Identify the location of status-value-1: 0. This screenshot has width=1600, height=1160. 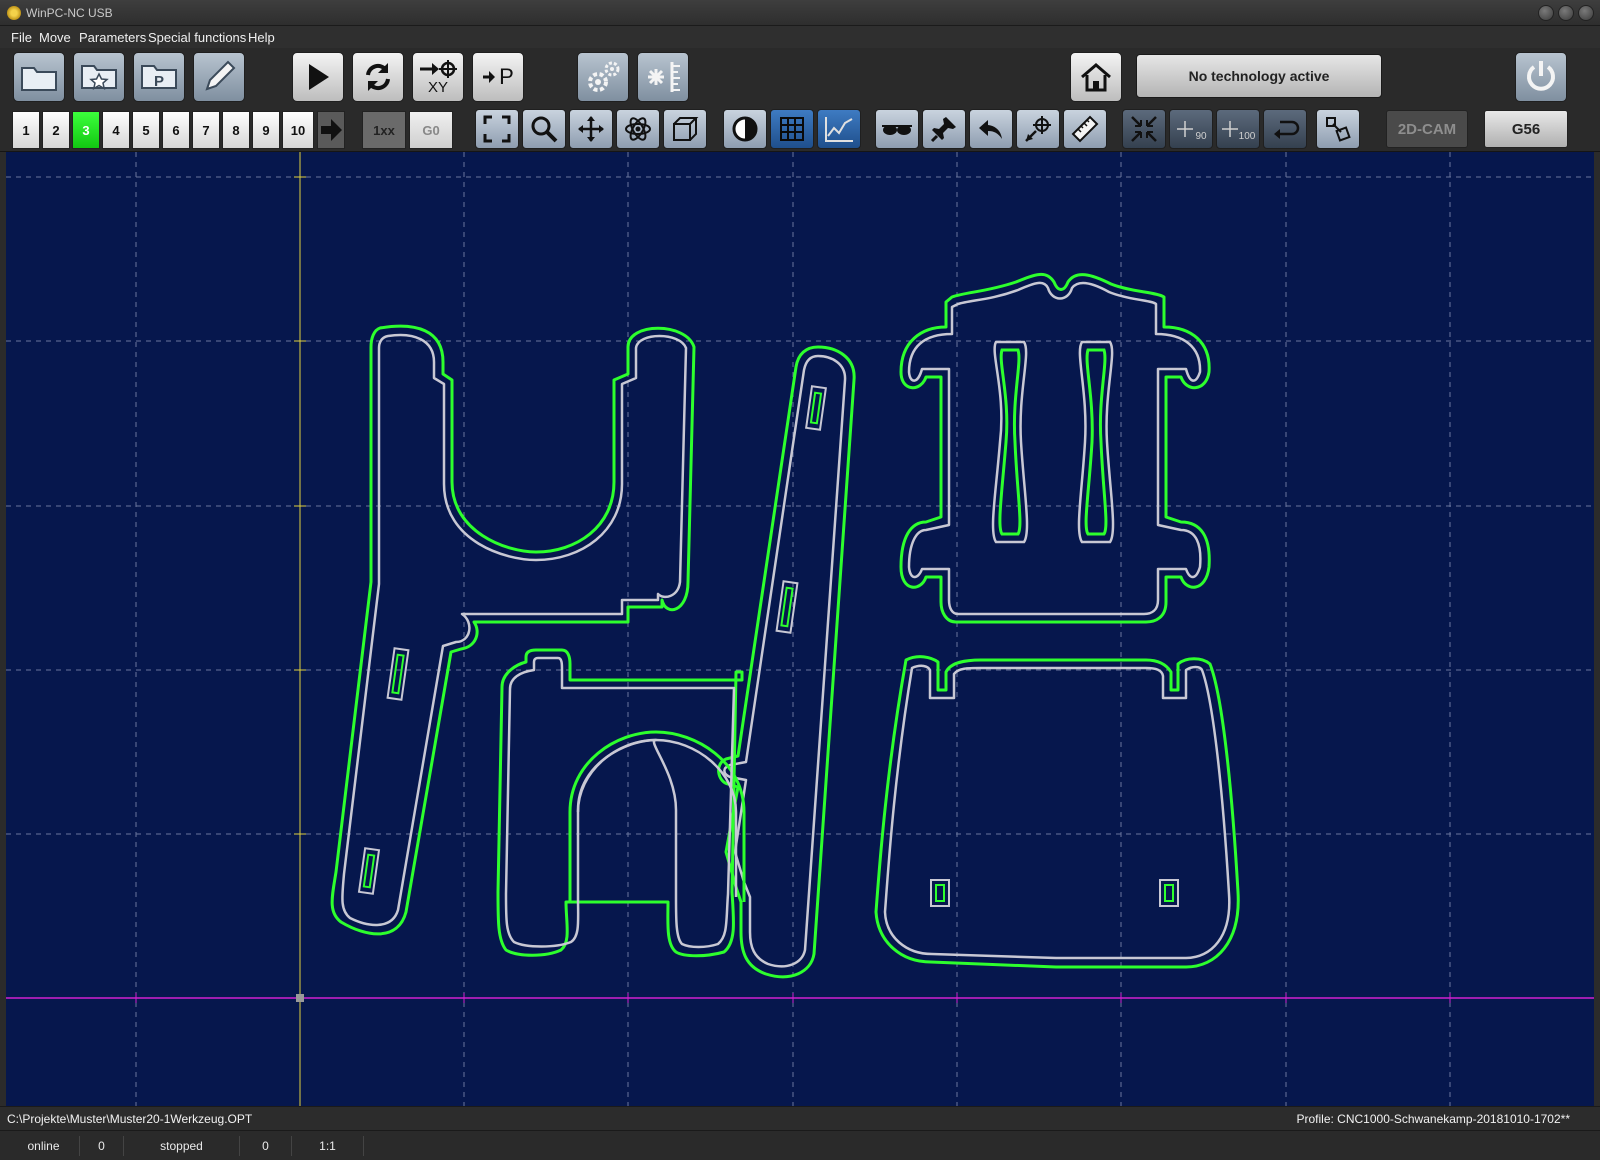
(102, 1146).